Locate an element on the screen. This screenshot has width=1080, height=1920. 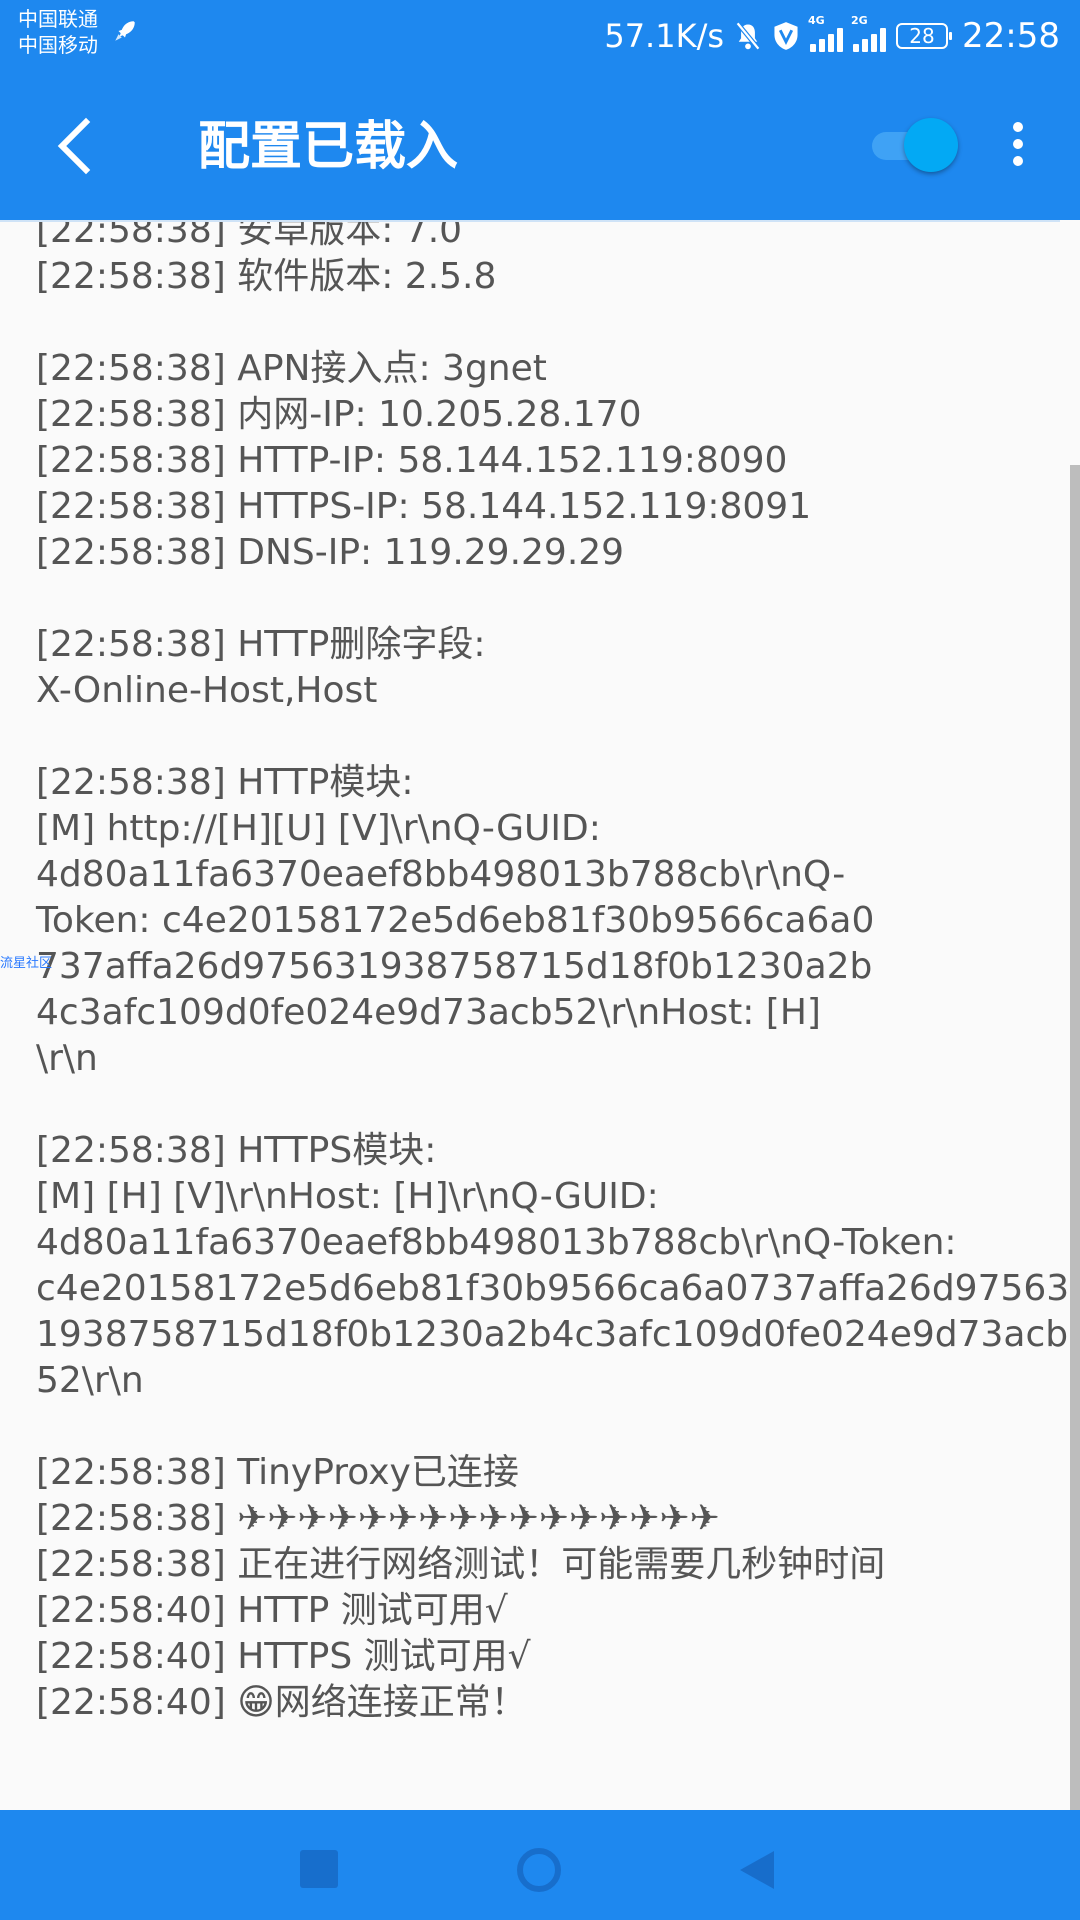
more-vert-icon is located at coordinates (1018, 152).